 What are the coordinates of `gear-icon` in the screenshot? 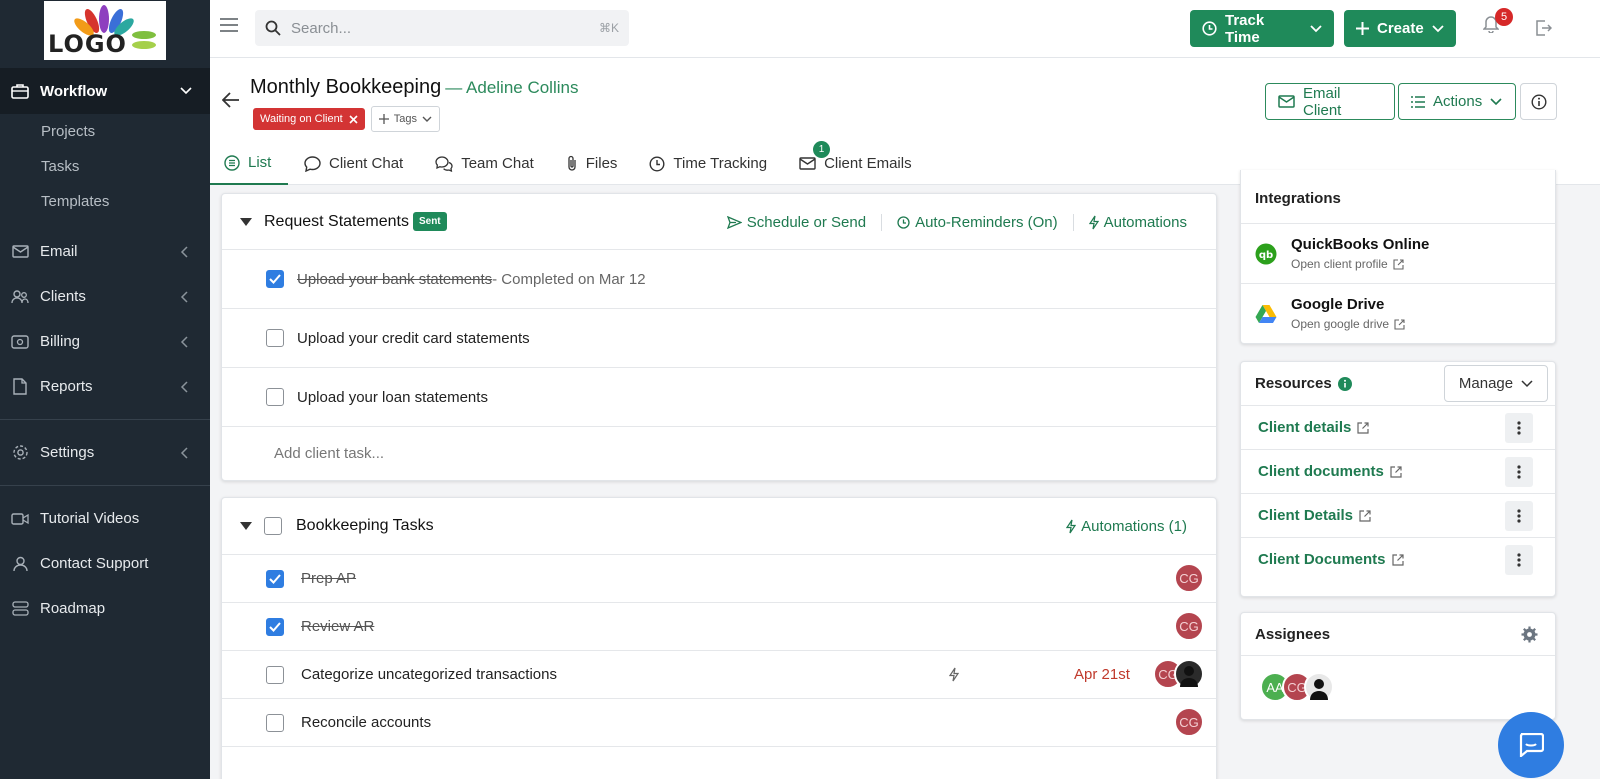 It's located at (1529, 634).